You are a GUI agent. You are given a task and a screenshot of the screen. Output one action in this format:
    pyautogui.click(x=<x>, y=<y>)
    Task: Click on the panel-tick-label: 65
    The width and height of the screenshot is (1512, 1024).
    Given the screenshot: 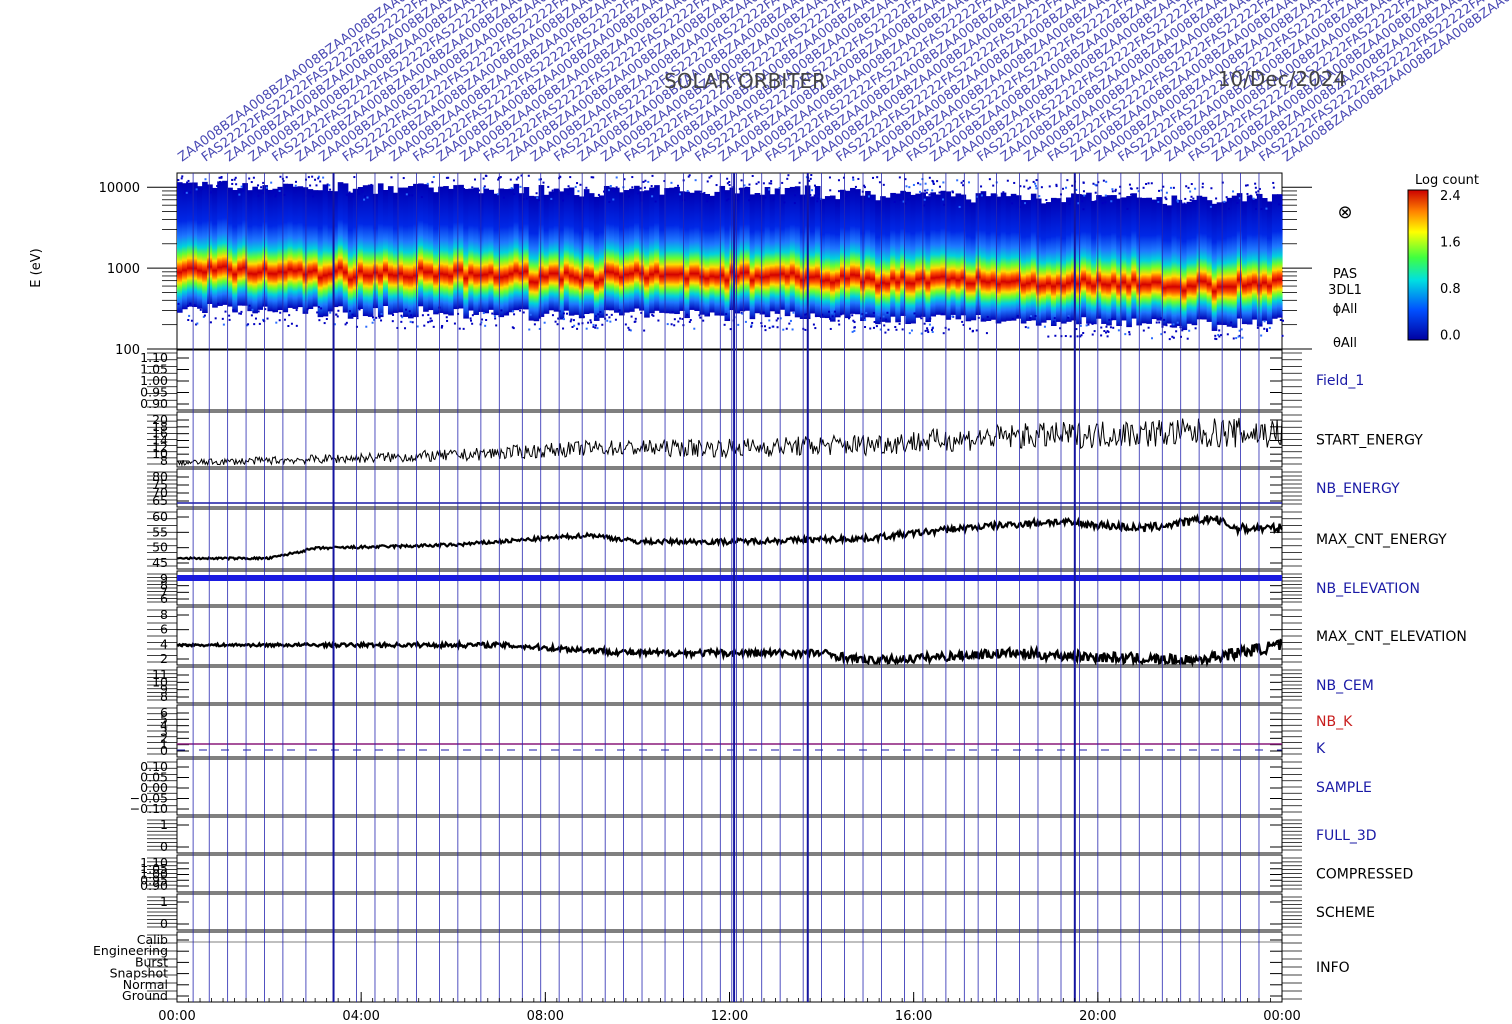 What is the action you would take?
    pyautogui.click(x=160, y=500)
    